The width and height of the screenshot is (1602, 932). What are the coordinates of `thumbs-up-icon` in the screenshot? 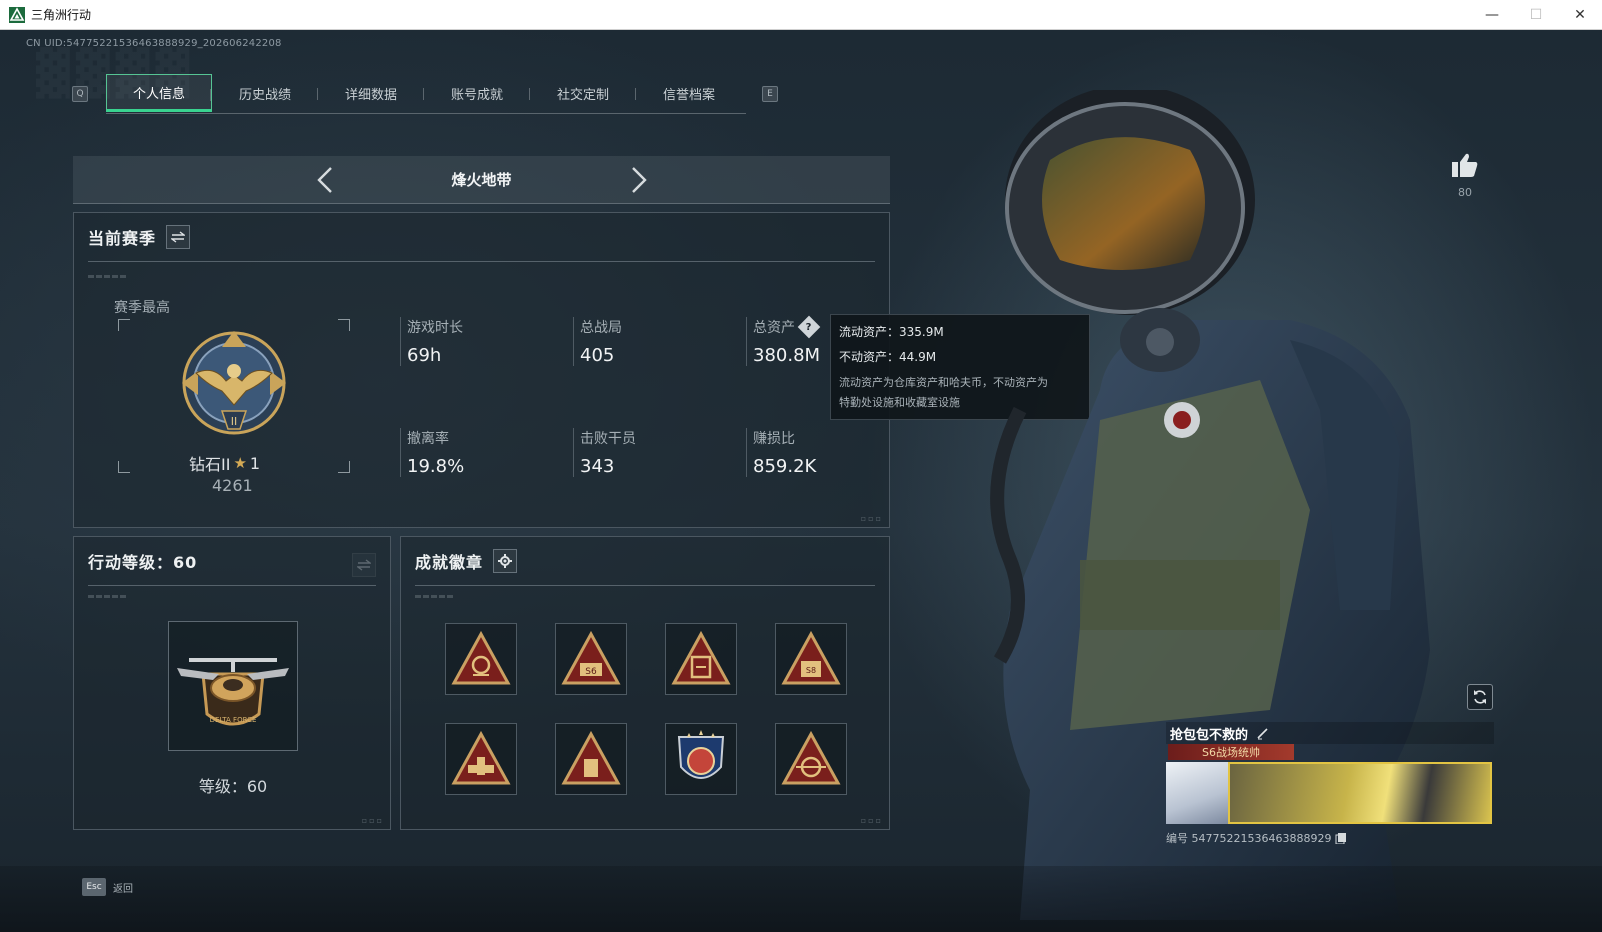 It's located at (1465, 165).